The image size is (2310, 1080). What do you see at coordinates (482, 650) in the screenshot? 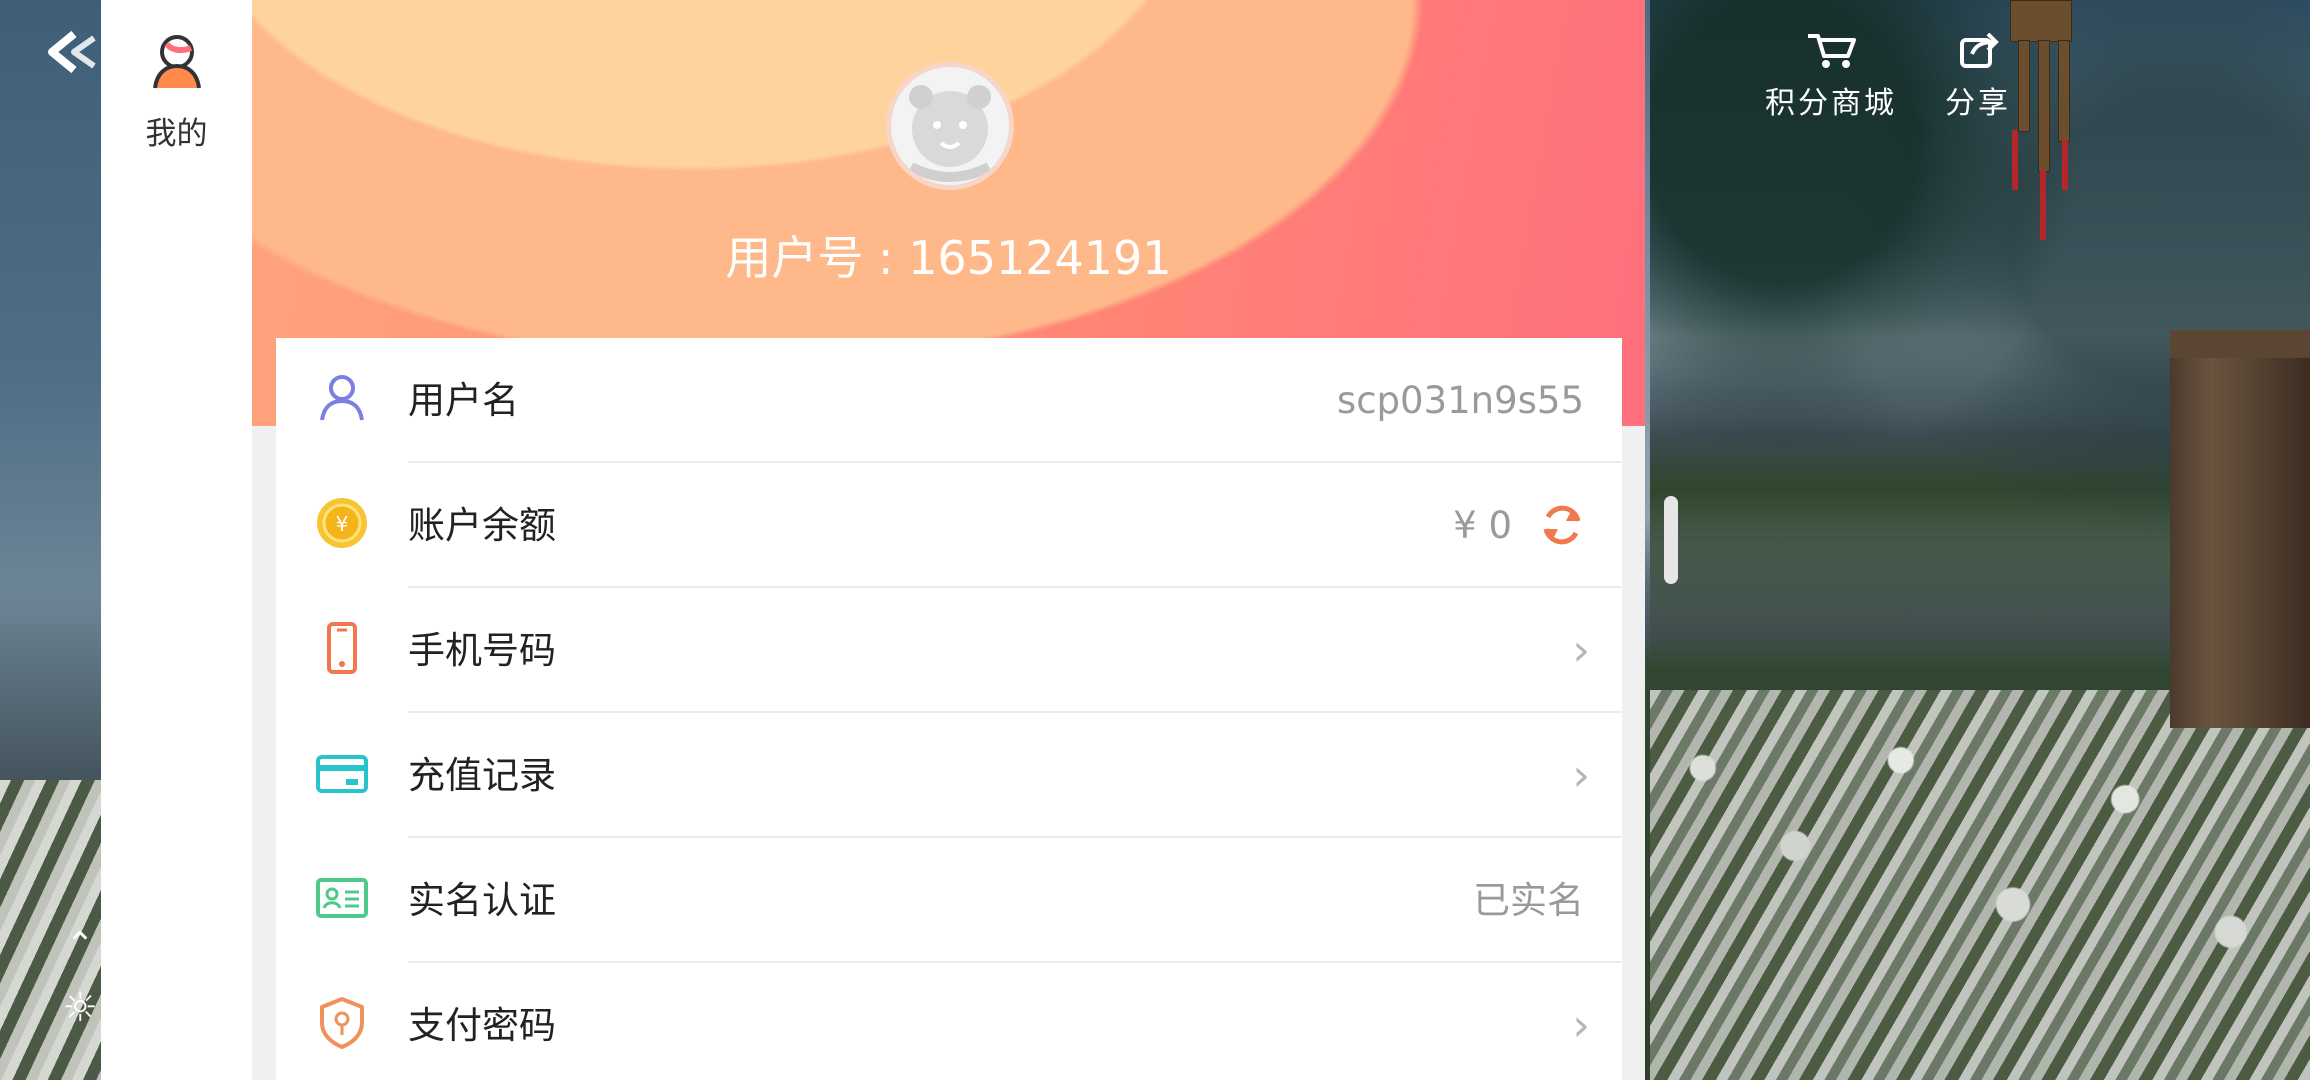
I see `phone-label: 手机号码` at bounding box center [482, 650].